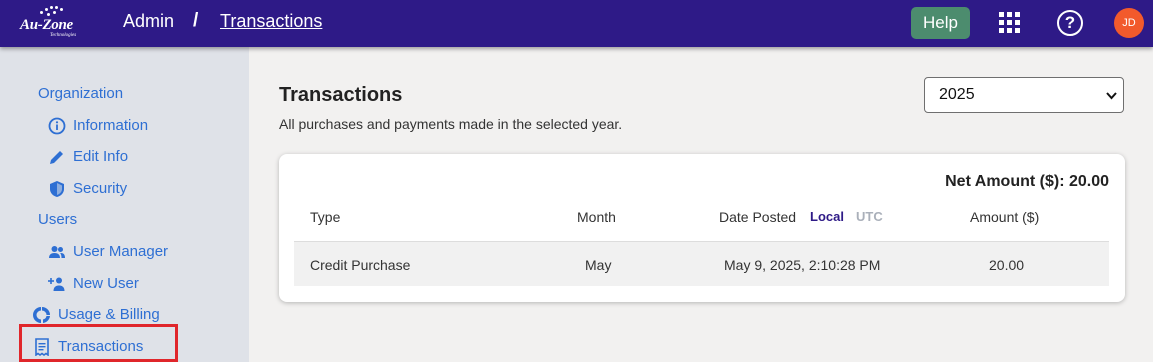 This screenshot has height=362, width=1153. What do you see at coordinates (1007, 265) in the screenshot?
I see `cell-amount: 20.00` at bounding box center [1007, 265].